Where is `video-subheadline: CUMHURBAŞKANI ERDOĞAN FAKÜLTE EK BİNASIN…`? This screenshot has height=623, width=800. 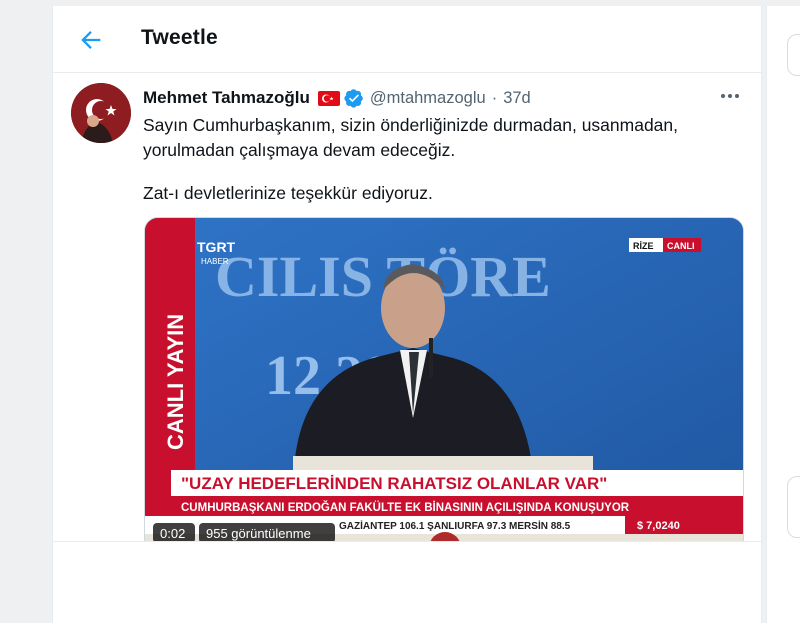 video-subheadline: CUMHURBAŞKANI ERDOĞAN FAKÜLTE EK BİNASIN… is located at coordinates (405, 507).